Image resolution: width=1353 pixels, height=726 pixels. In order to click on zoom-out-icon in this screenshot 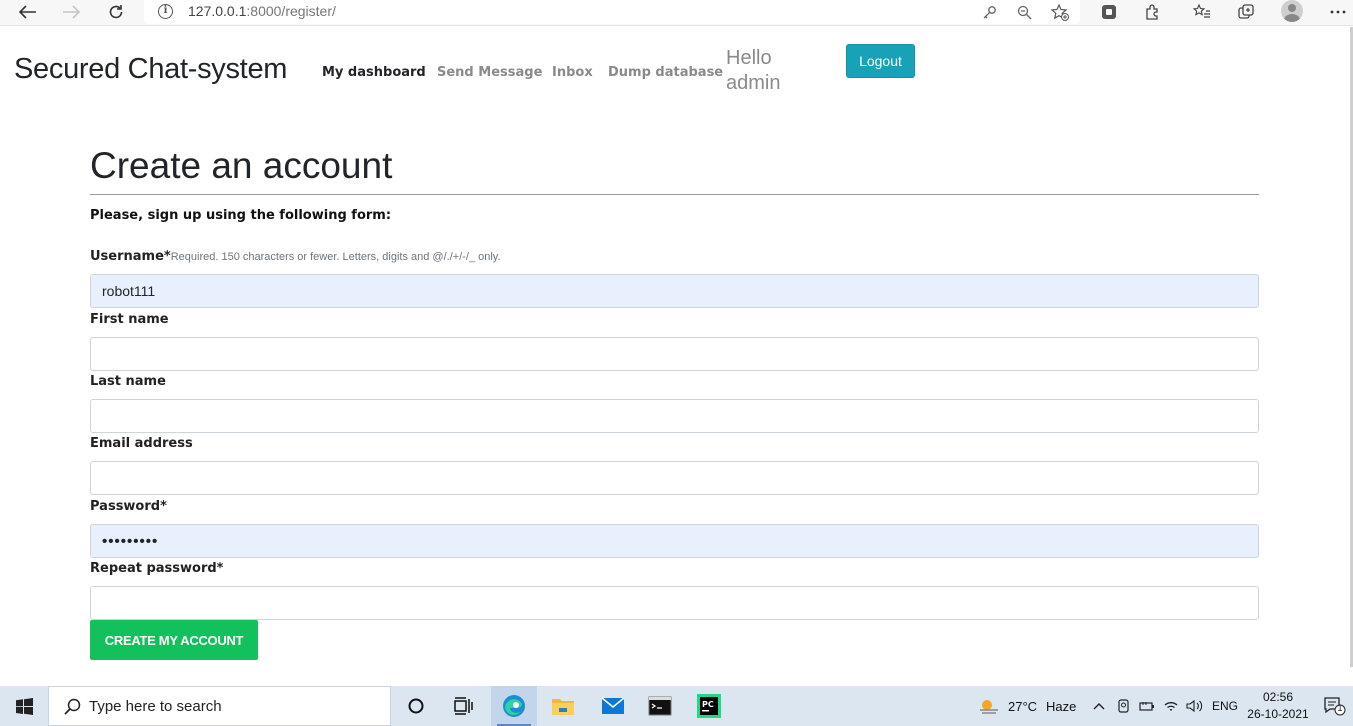, I will do `click(1024, 12)`.